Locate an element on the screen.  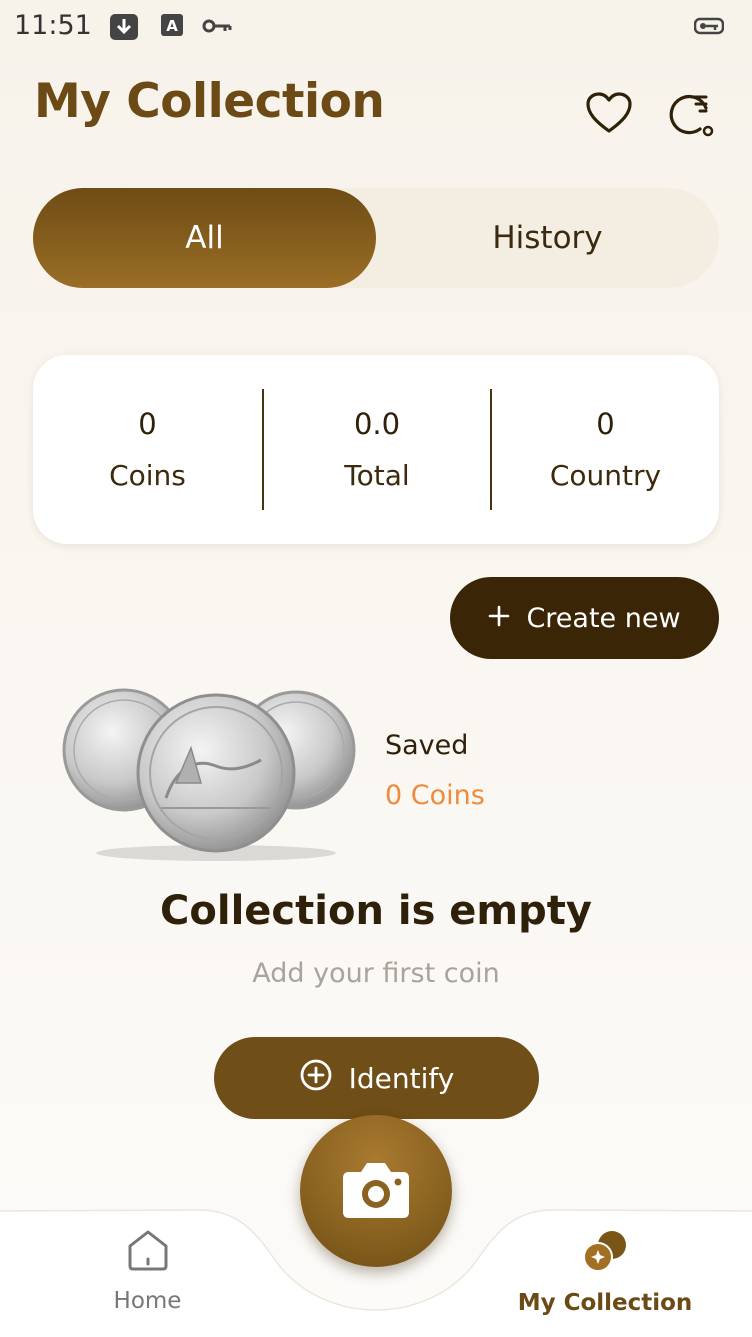
nav-home: Home is located at coordinates (147, 1271).